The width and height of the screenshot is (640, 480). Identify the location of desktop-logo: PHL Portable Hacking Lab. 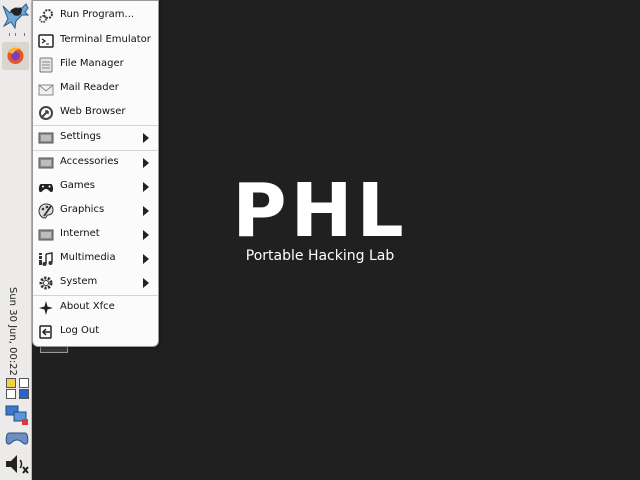
(320, 218).